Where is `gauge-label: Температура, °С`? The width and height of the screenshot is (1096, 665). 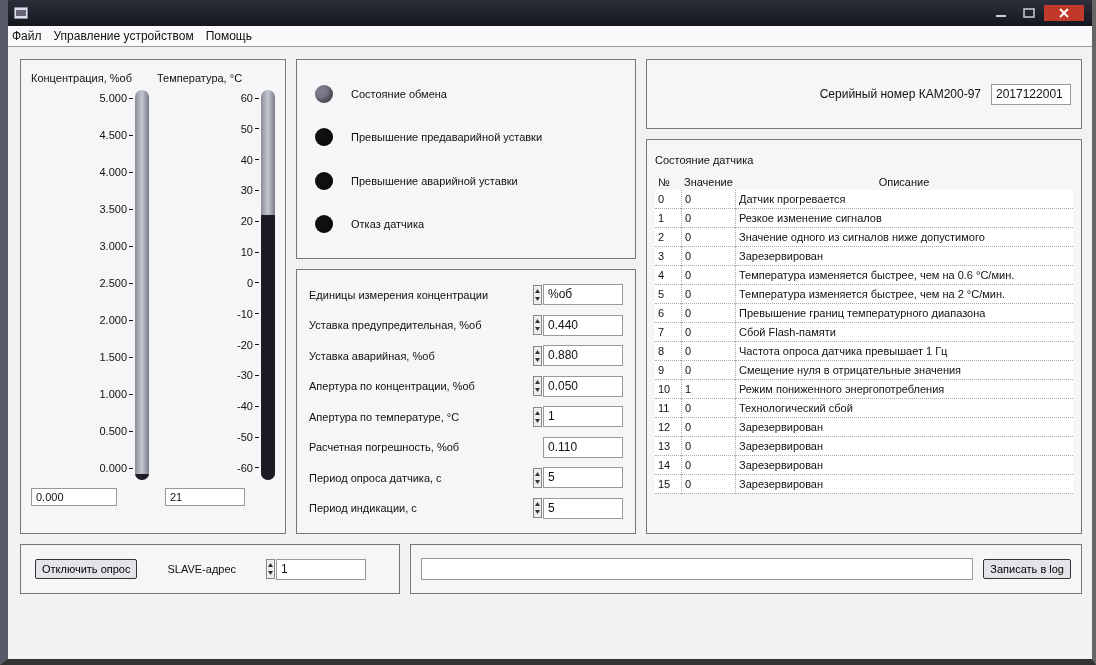 gauge-label: Температура, °С is located at coordinates (200, 78).